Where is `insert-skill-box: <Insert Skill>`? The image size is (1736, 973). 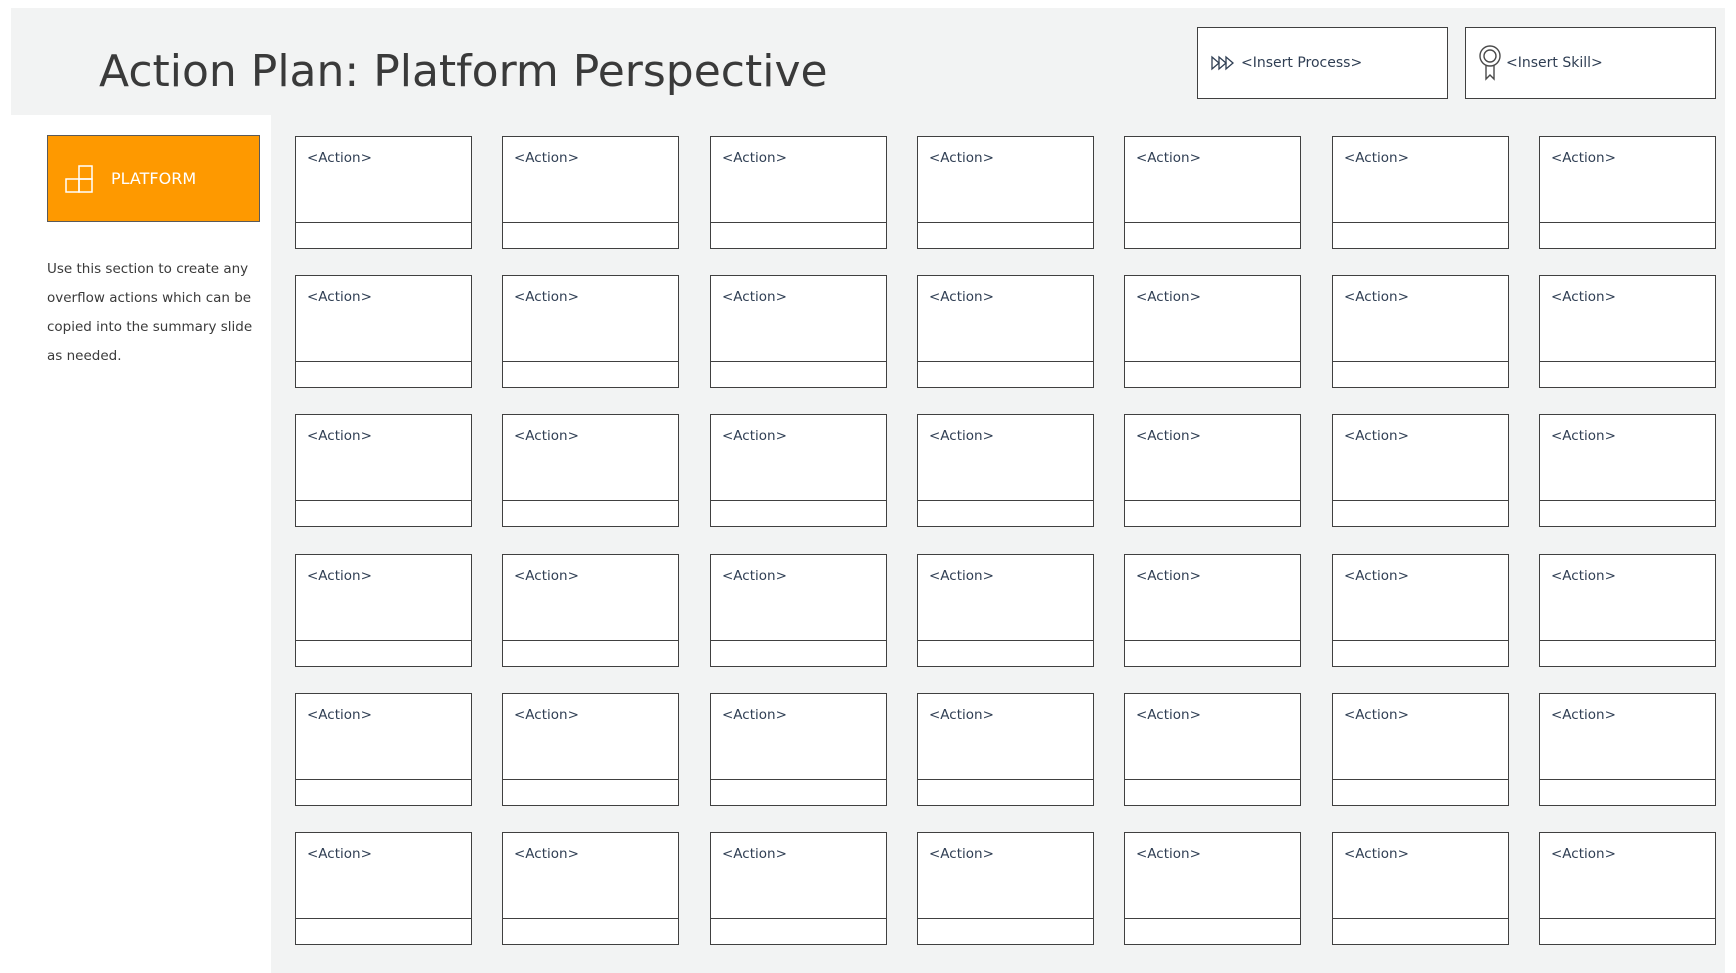
insert-skill-box: <Insert Skill> is located at coordinates (1590, 63).